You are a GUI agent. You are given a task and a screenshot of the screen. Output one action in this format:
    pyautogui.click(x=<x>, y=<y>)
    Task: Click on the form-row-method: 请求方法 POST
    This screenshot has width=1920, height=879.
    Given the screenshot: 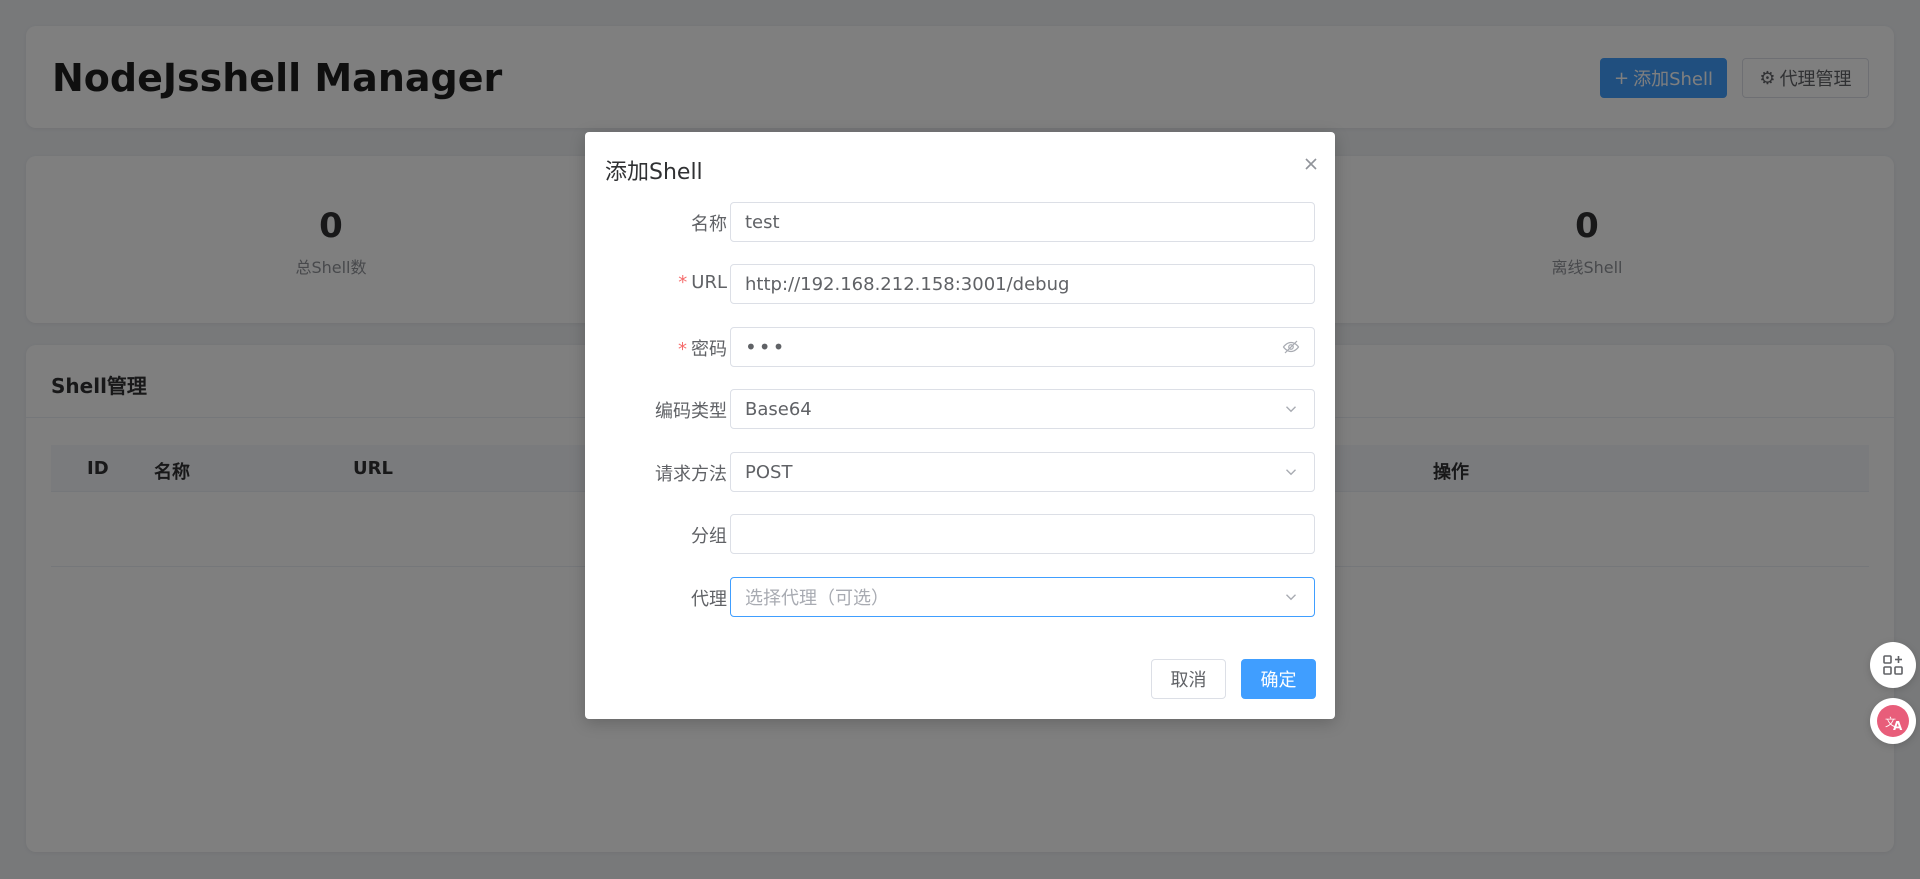 What is the action you would take?
    pyautogui.click(x=960, y=472)
    